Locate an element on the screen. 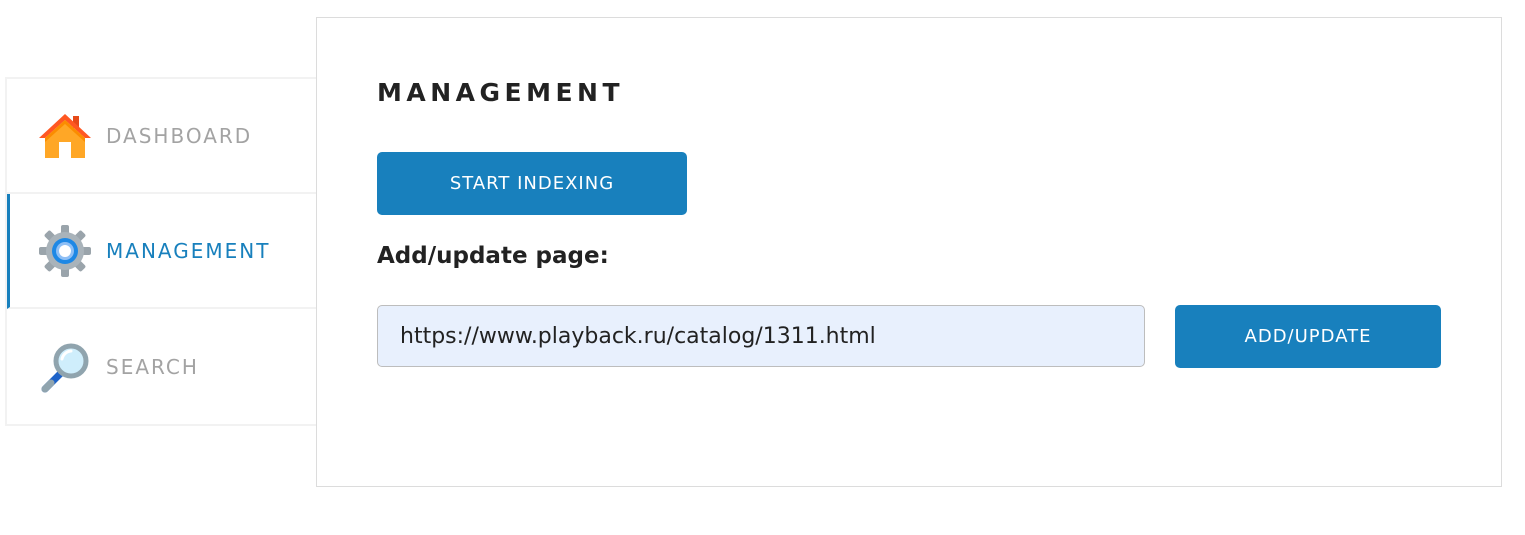 This screenshot has height=535, width=1525. start-indexing-button: START INDEXING is located at coordinates (532, 183).